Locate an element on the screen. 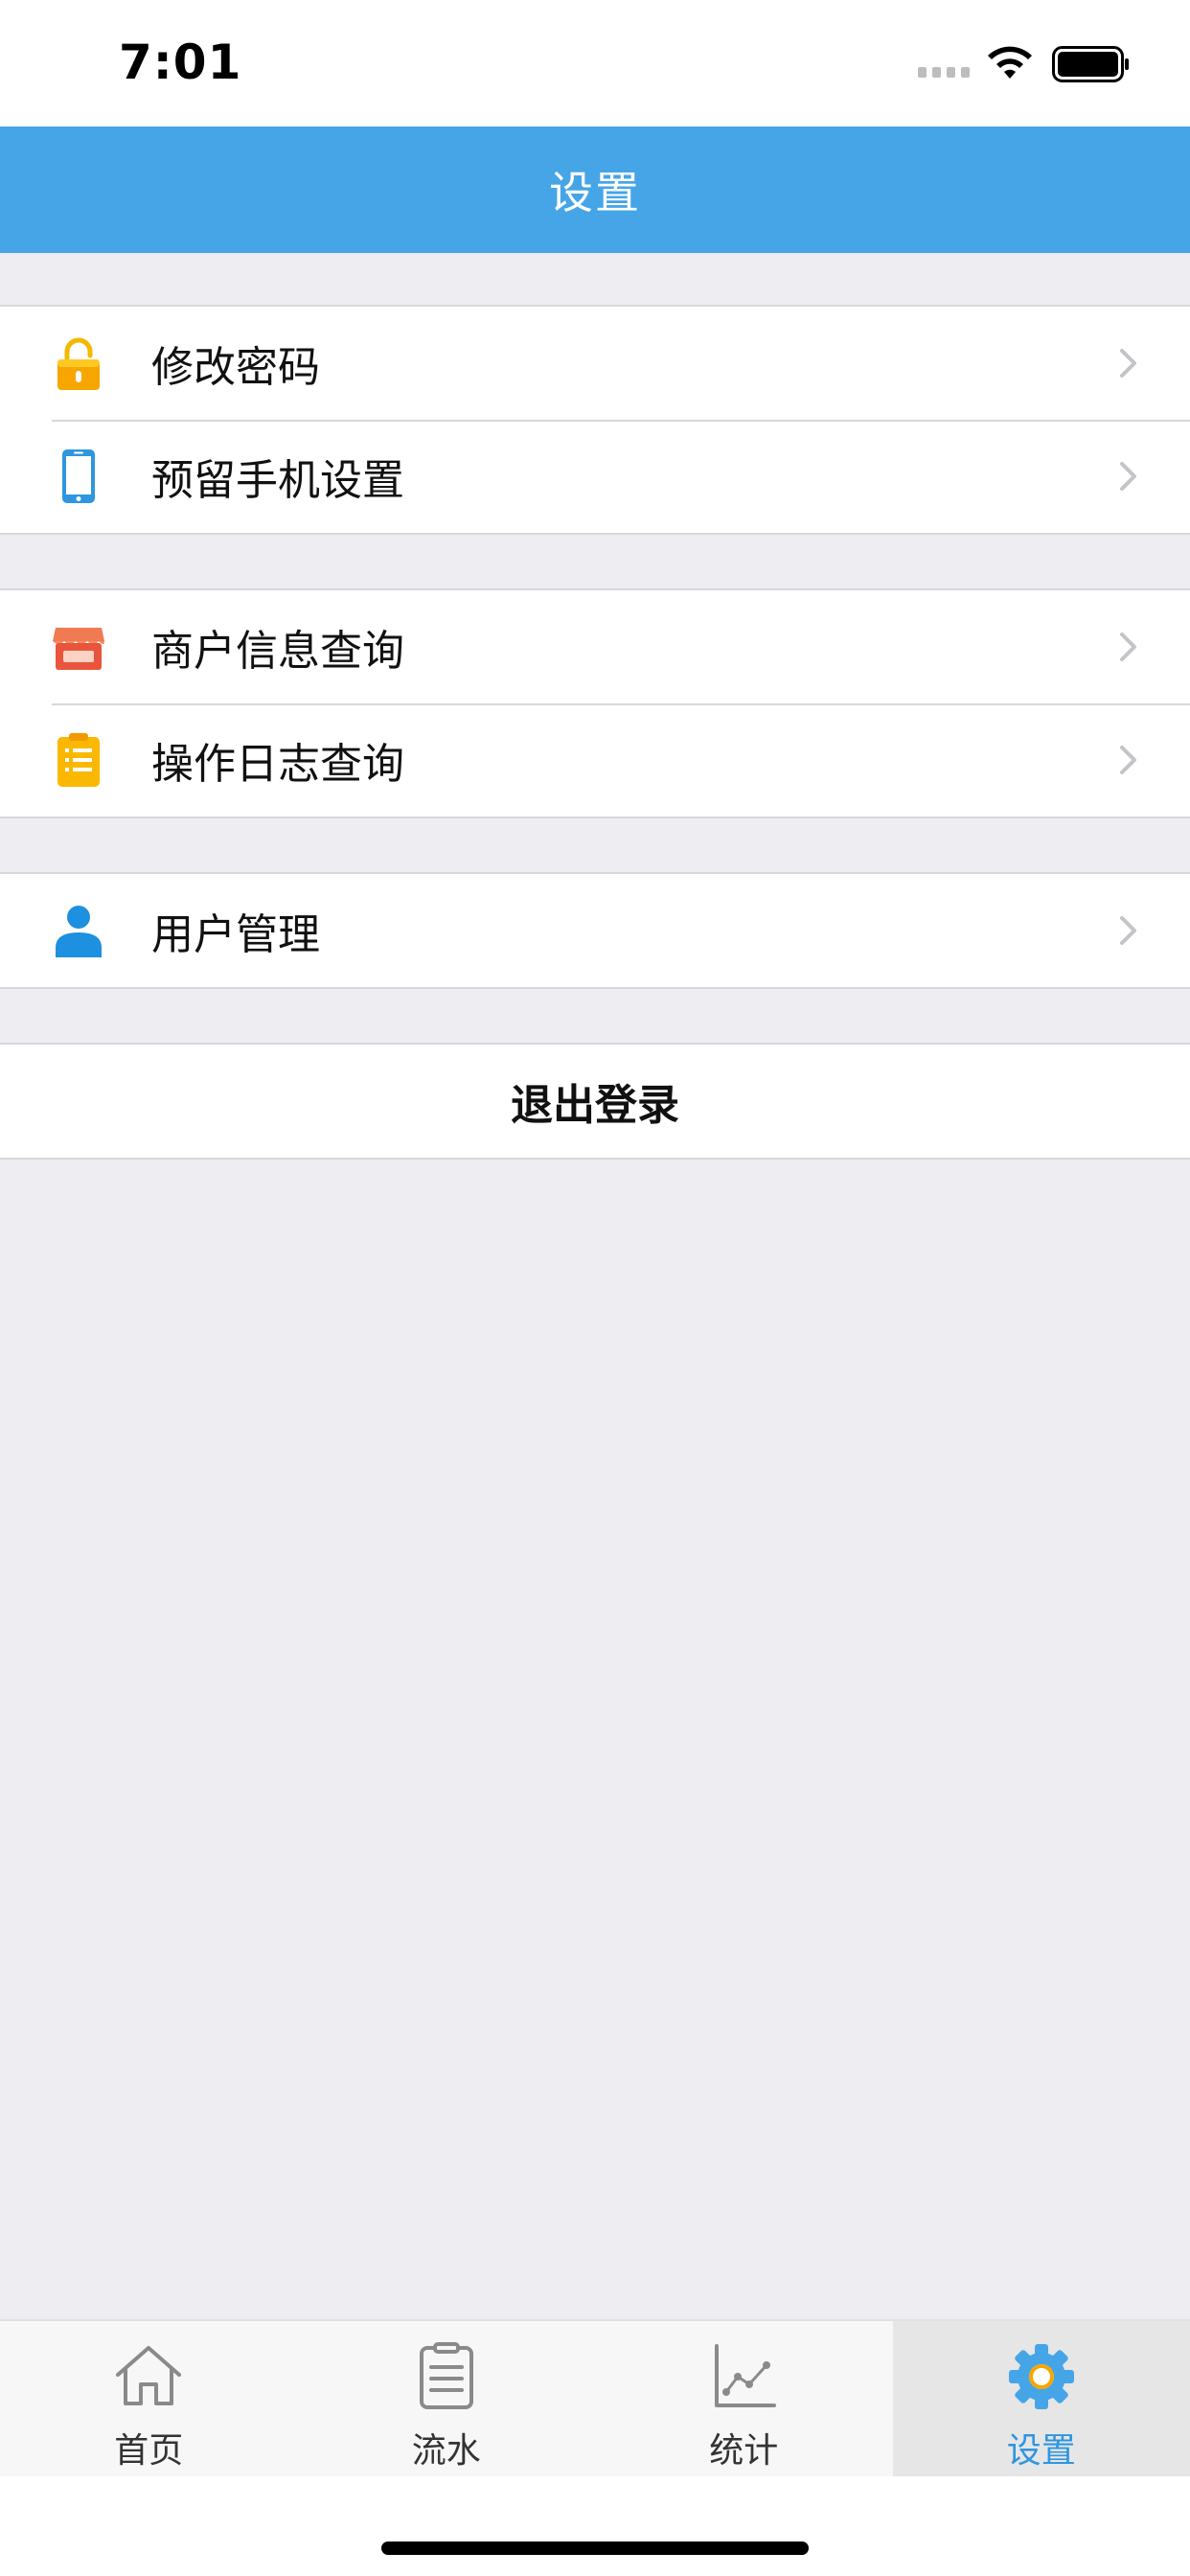 Image resolution: width=1190 pixels, height=2576 pixels. row-operation-log: 操作日志查询 is located at coordinates (595, 759).